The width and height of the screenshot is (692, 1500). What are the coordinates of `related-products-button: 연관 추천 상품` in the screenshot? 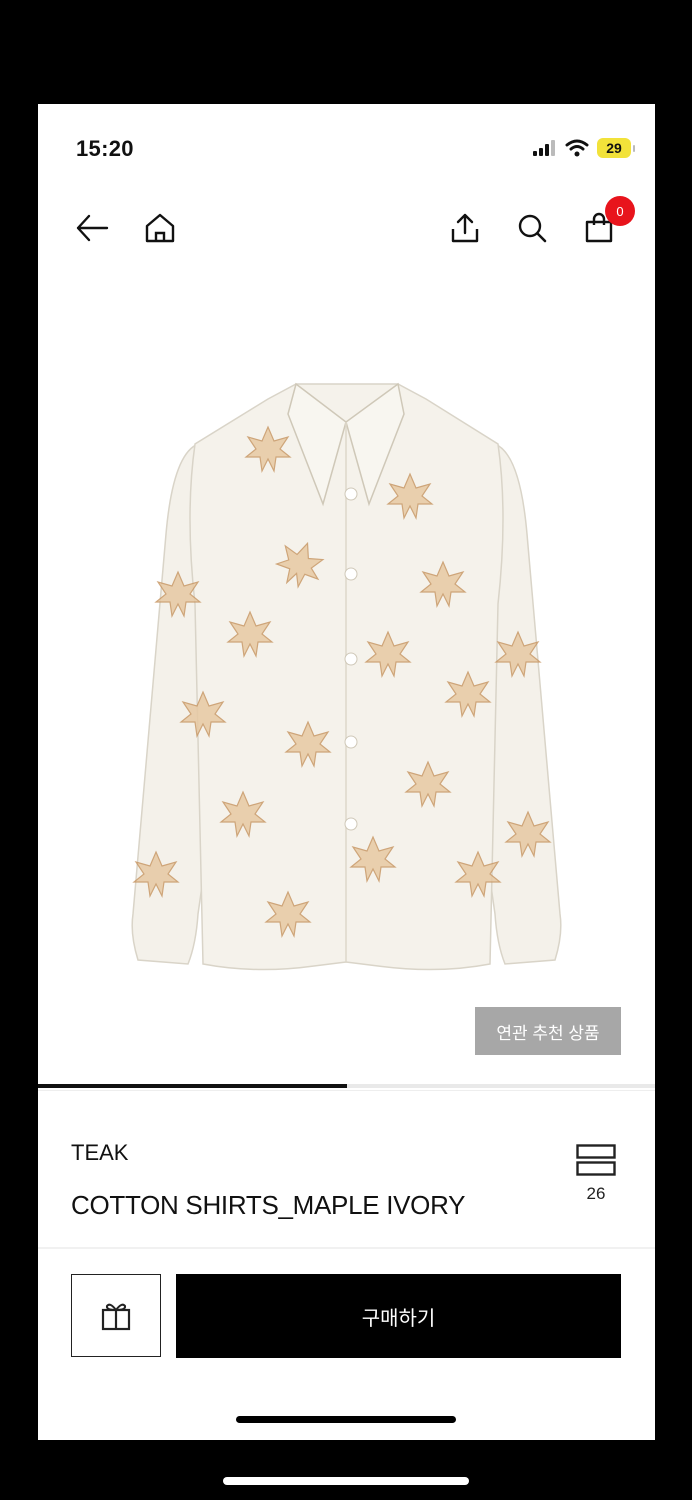 It's located at (548, 1031).